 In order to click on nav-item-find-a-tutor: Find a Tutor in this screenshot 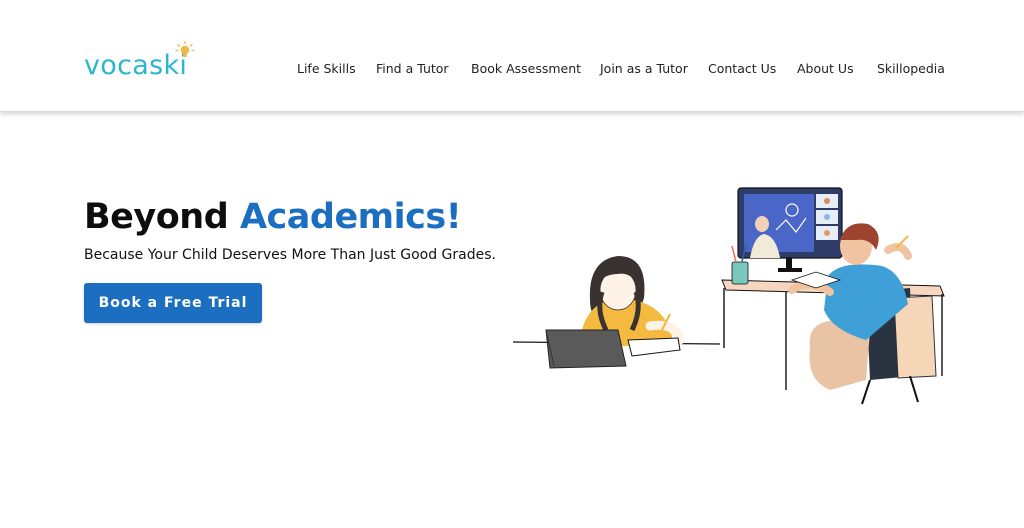, I will do `click(412, 68)`.